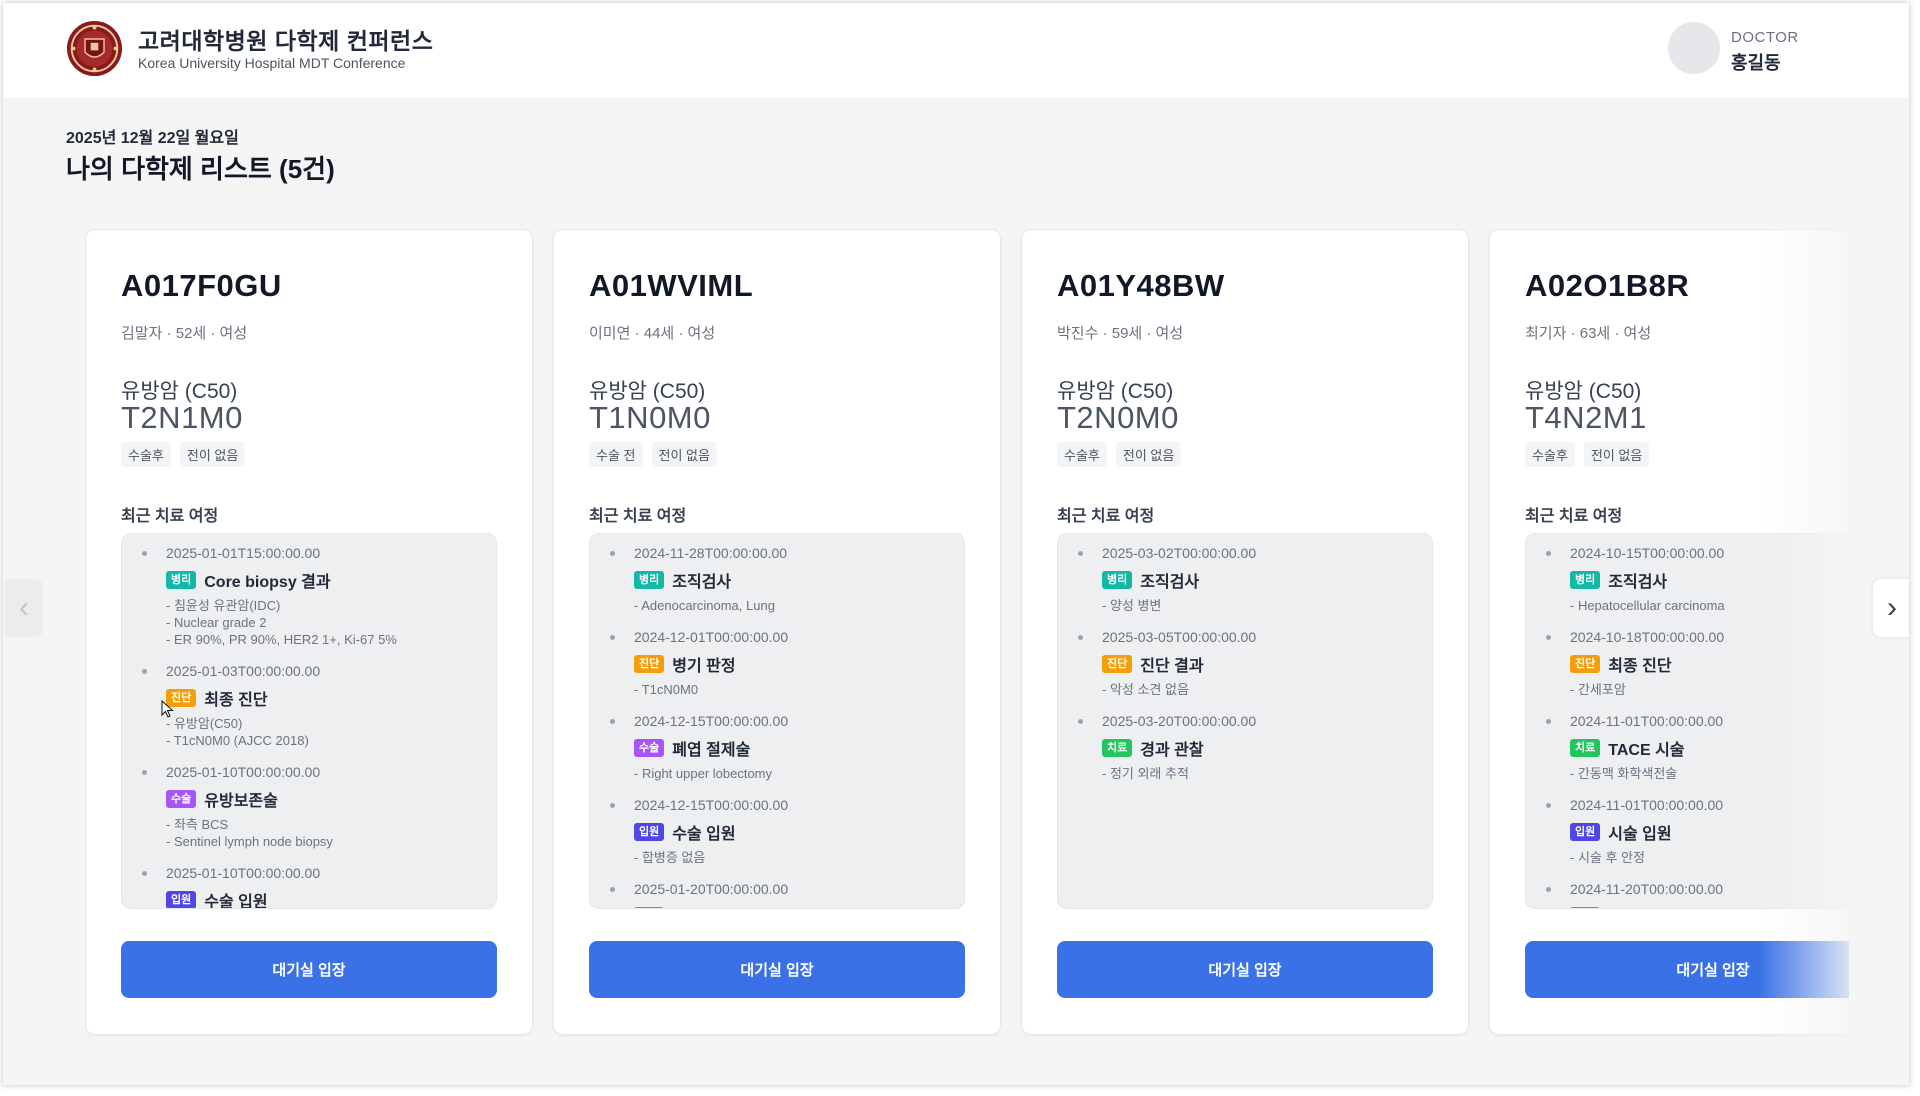 The width and height of the screenshot is (1920, 1096). I want to click on case-id: A01Y48BW, so click(1141, 285).